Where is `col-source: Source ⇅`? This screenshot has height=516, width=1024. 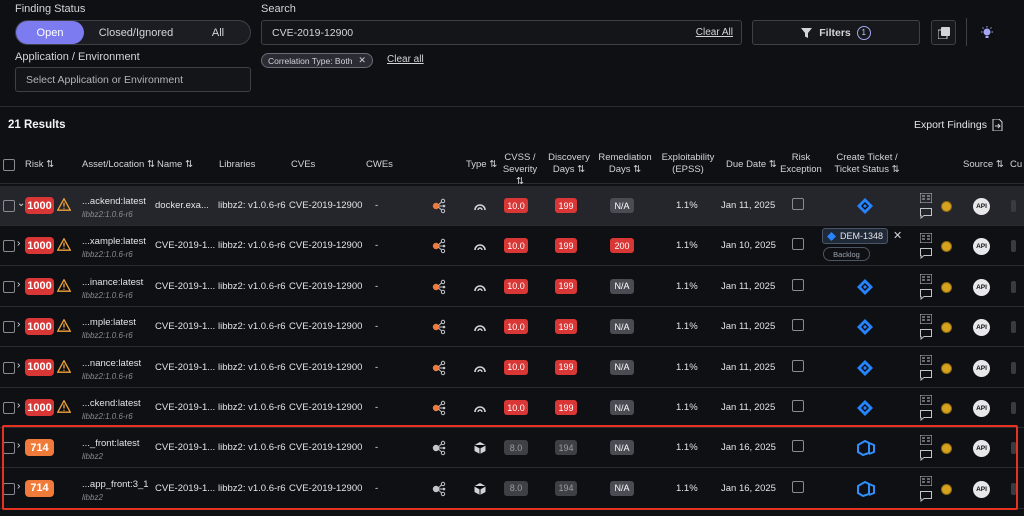 col-source: Source ⇅ is located at coordinates (983, 165).